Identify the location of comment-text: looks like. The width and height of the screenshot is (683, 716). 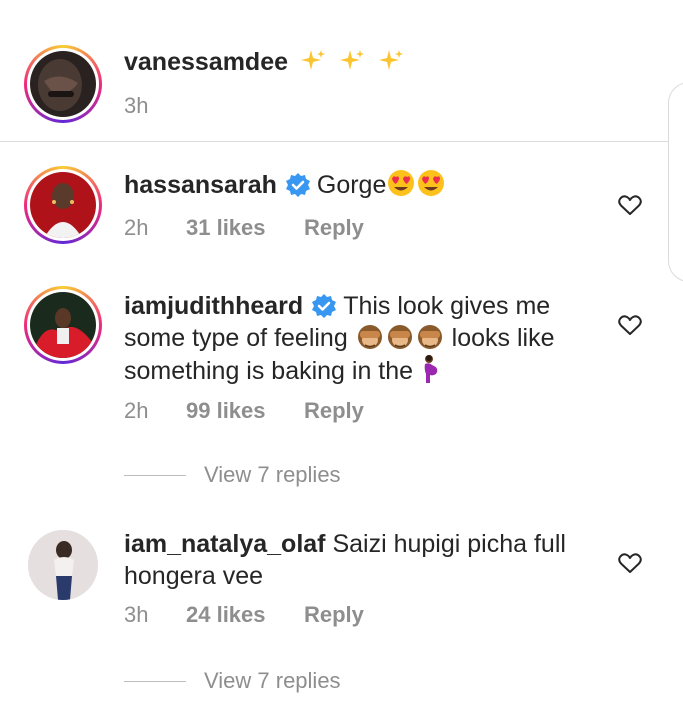
(503, 338).